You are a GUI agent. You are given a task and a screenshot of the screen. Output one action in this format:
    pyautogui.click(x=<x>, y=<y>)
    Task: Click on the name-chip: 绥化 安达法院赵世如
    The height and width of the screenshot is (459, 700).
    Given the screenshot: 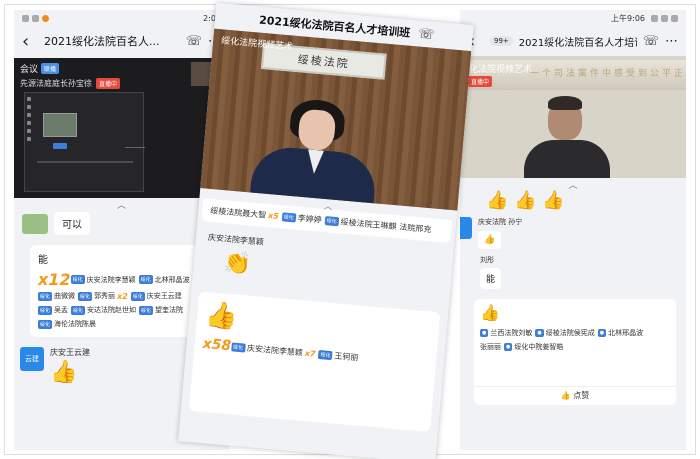 What is the action you would take?
    pyautogui.click(x=103, y=310)
    